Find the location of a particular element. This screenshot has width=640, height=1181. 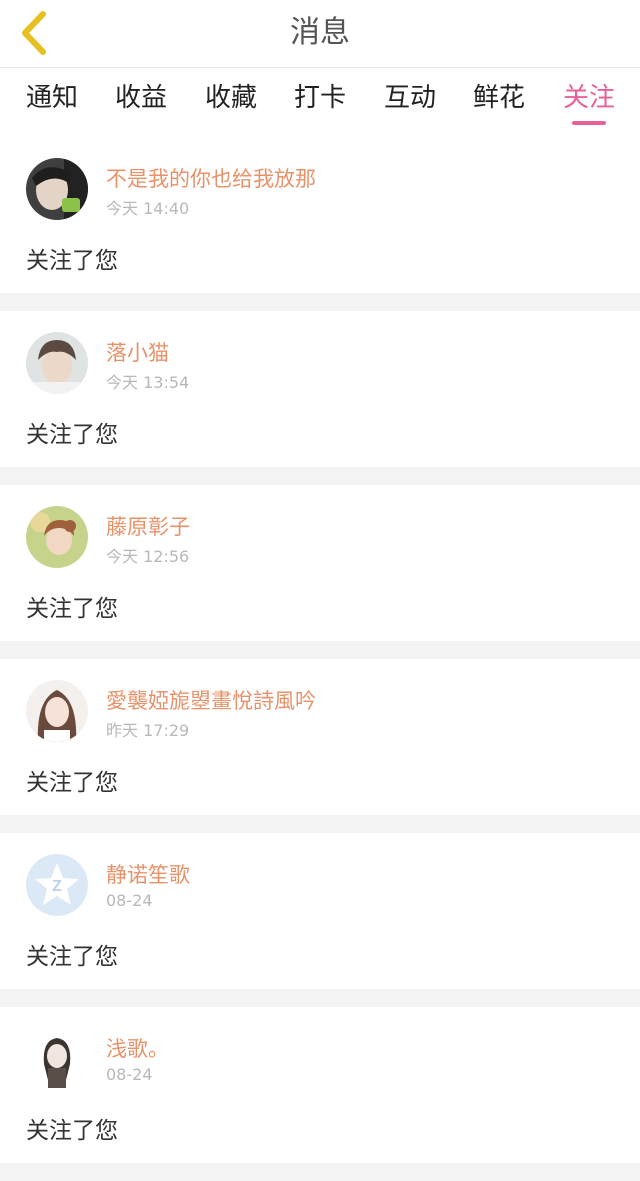

tab-flowers: 鲜花 is located at coordinates (499, 103).